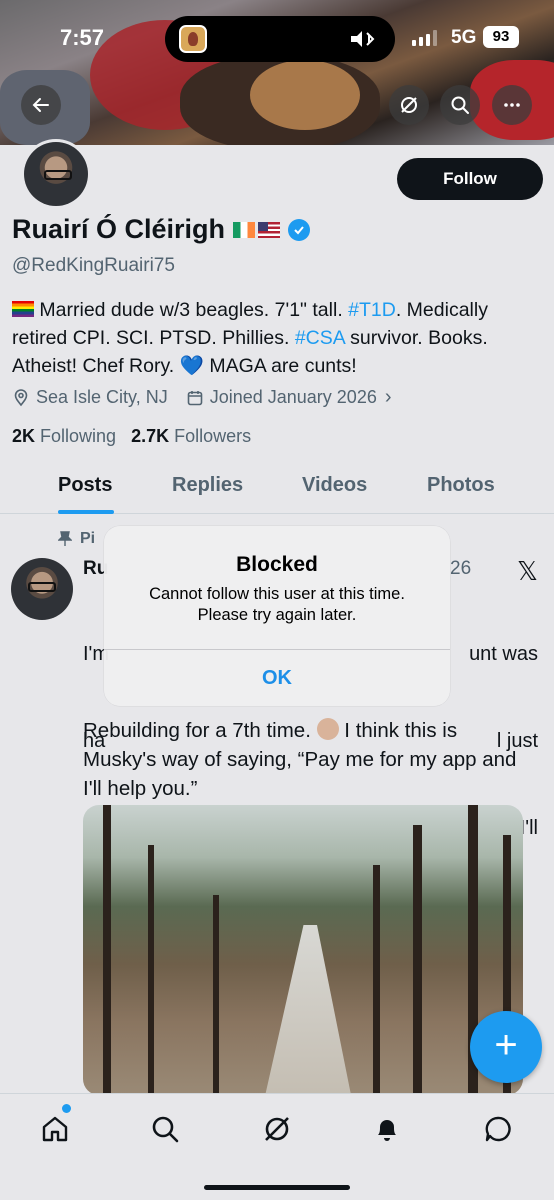 The height and width of the screenshot is (1200, 554). I want to click on chat-bubble-icon, so click(498, 1129).